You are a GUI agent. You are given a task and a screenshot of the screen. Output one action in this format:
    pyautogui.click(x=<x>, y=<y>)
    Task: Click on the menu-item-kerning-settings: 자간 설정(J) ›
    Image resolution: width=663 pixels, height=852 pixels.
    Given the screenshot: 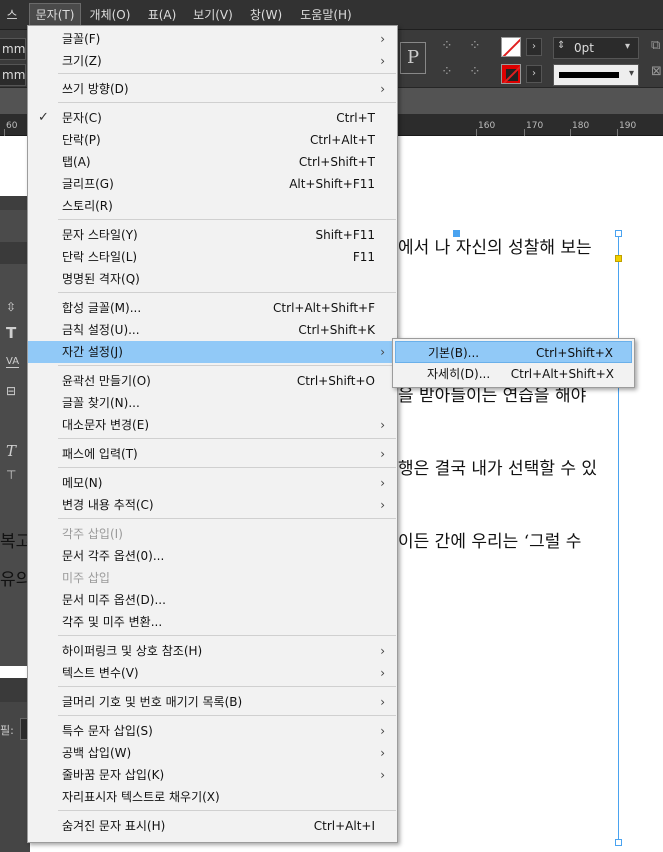 What is the action you would take?
    pyautogui.click(x=212, y=352)
    